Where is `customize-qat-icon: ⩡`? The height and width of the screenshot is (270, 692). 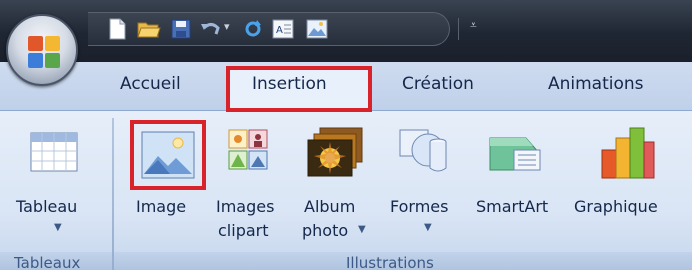 customize-qat-icon: ⩡ is located at coordinates (473, 25).